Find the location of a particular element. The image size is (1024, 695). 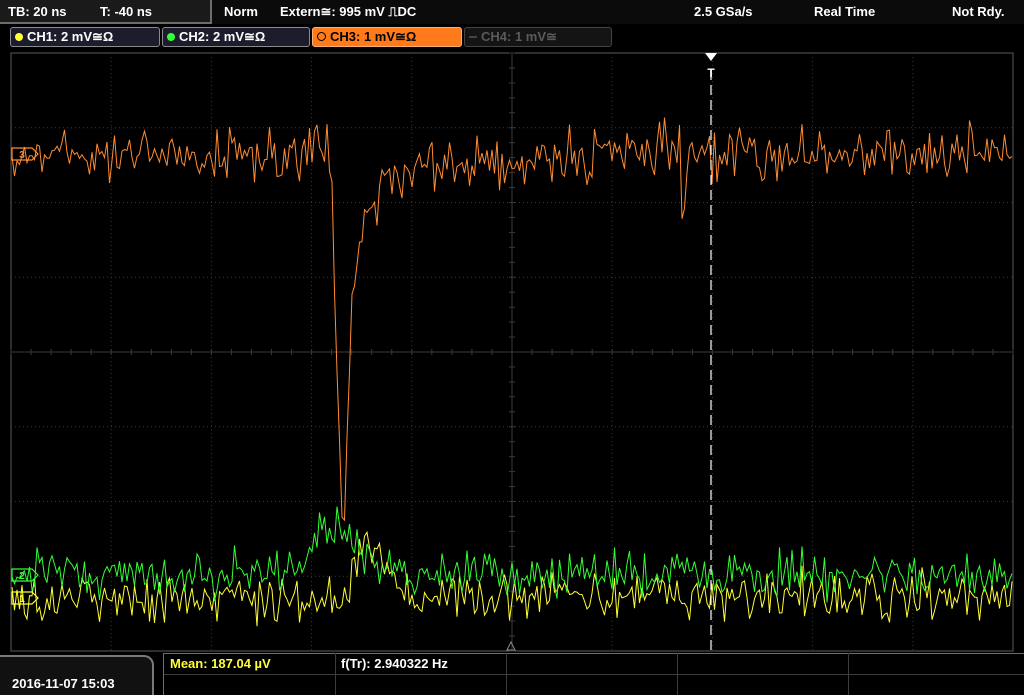

channel-label: CH2: 2 mV≅Ω is located at coordinates (222, 36).